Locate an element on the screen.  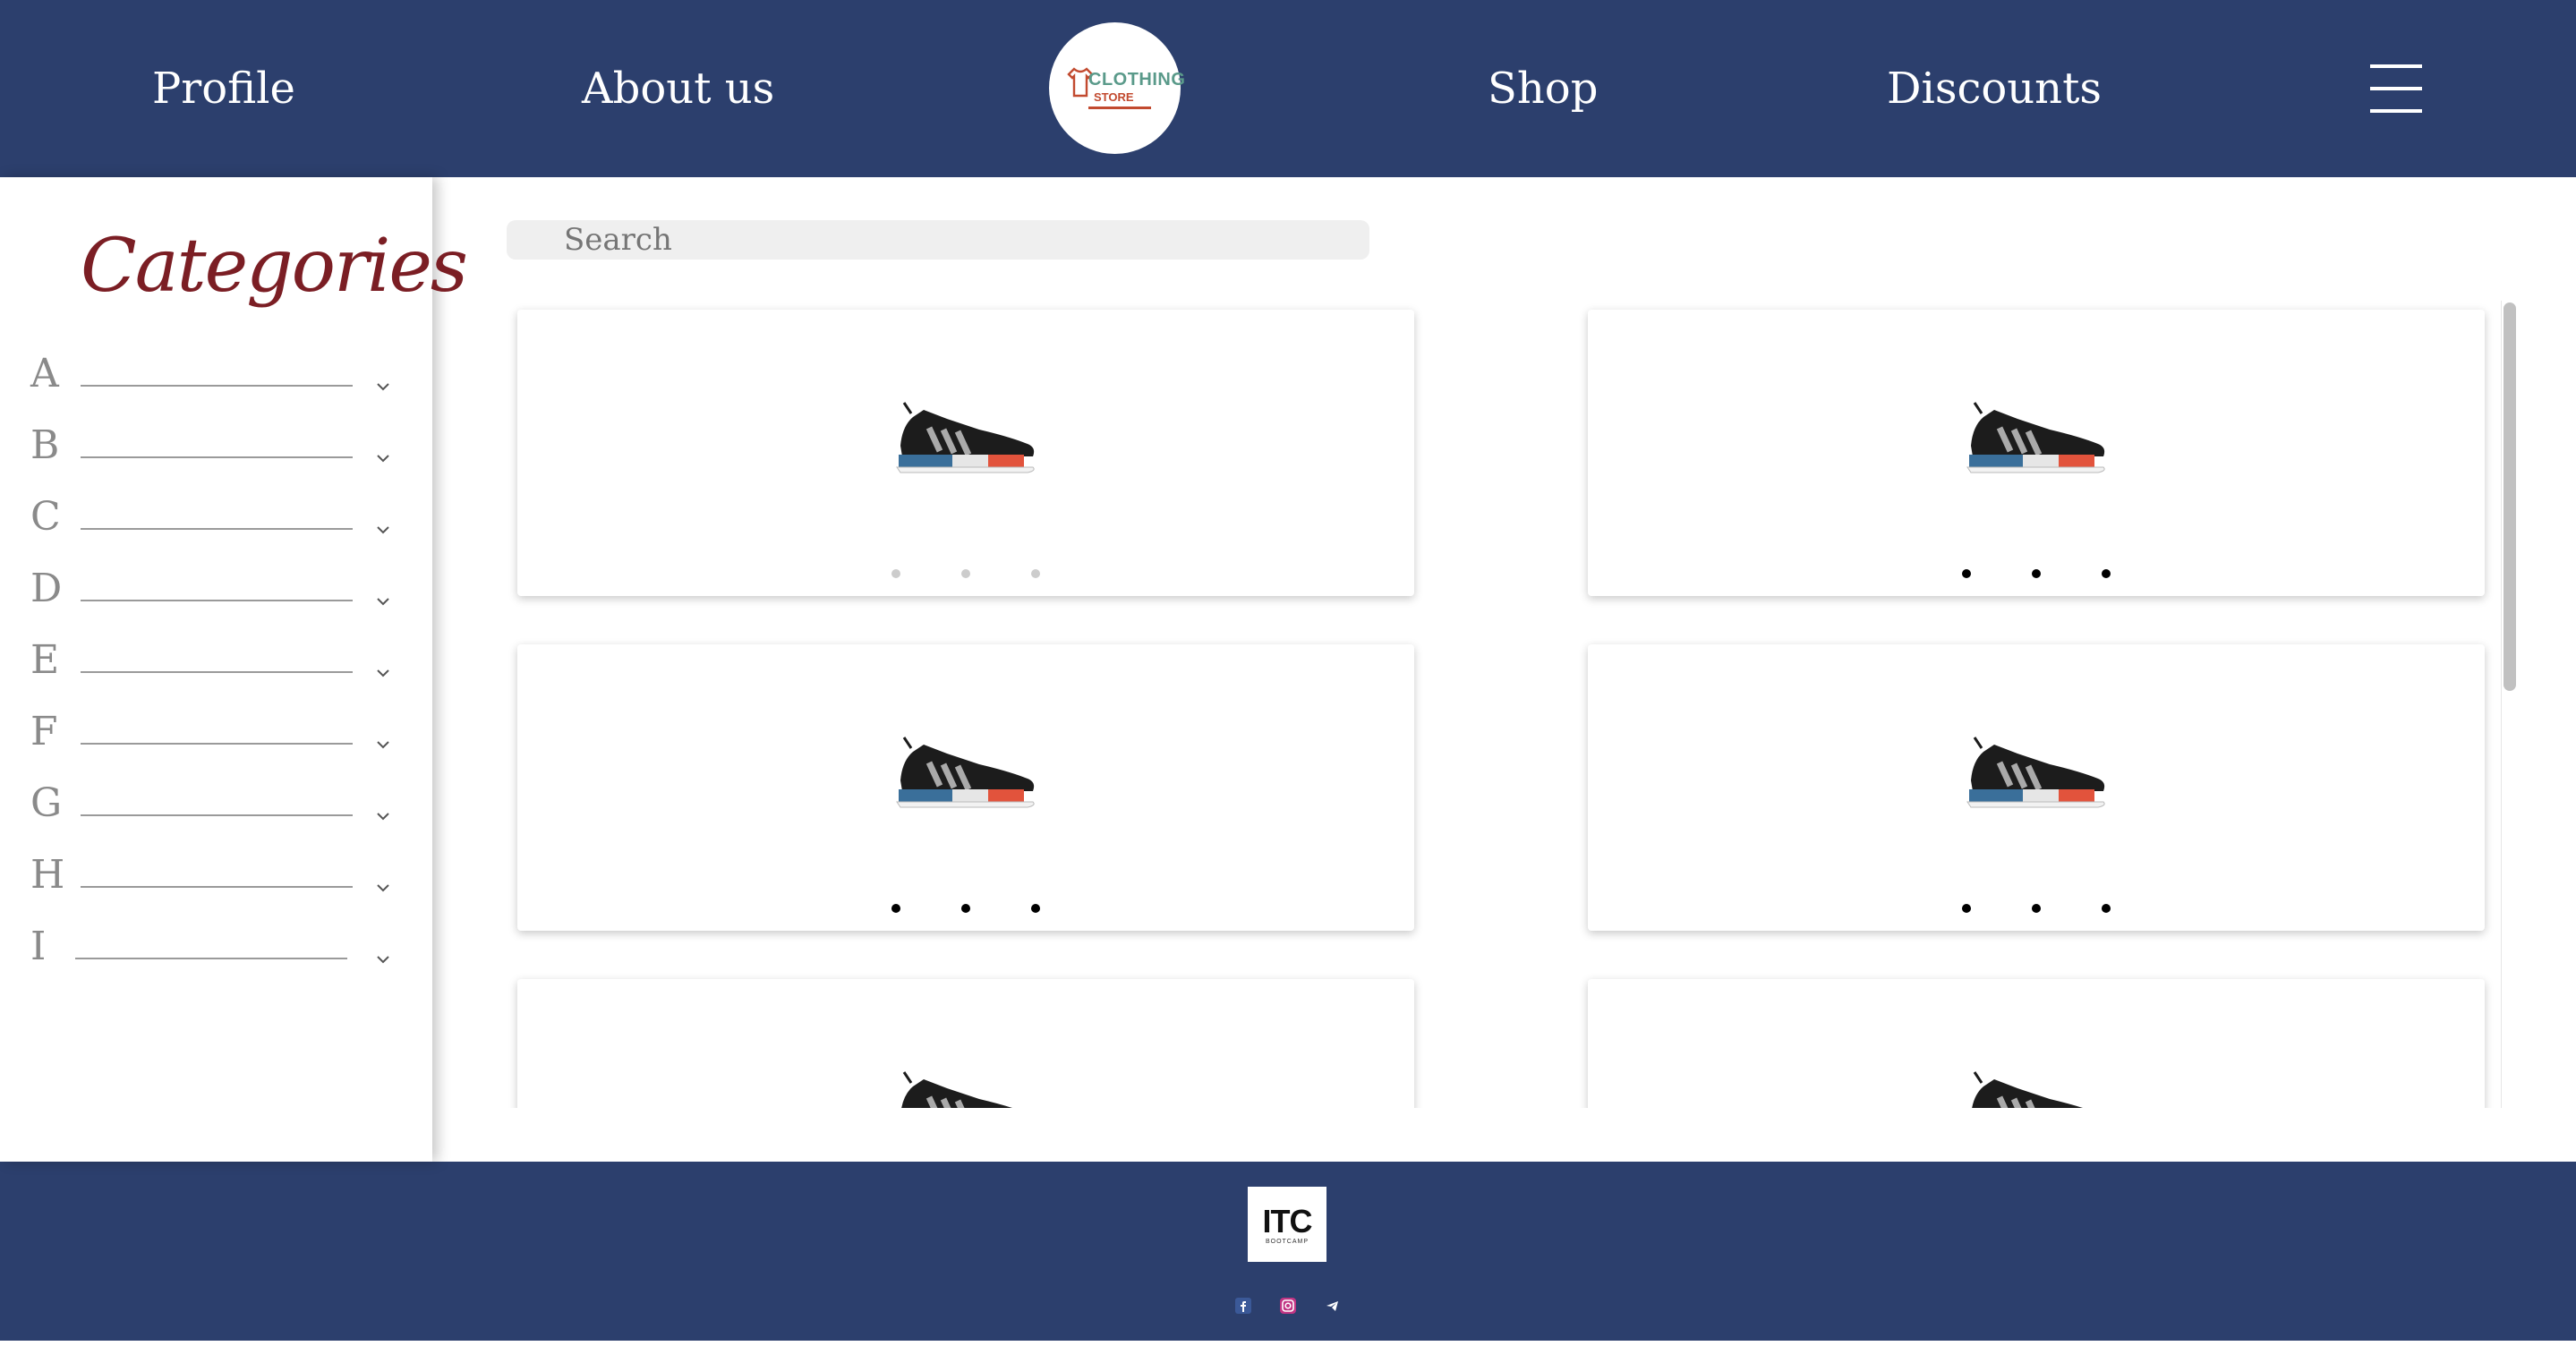
category-item-e: E is located at coordinates (216, 669).